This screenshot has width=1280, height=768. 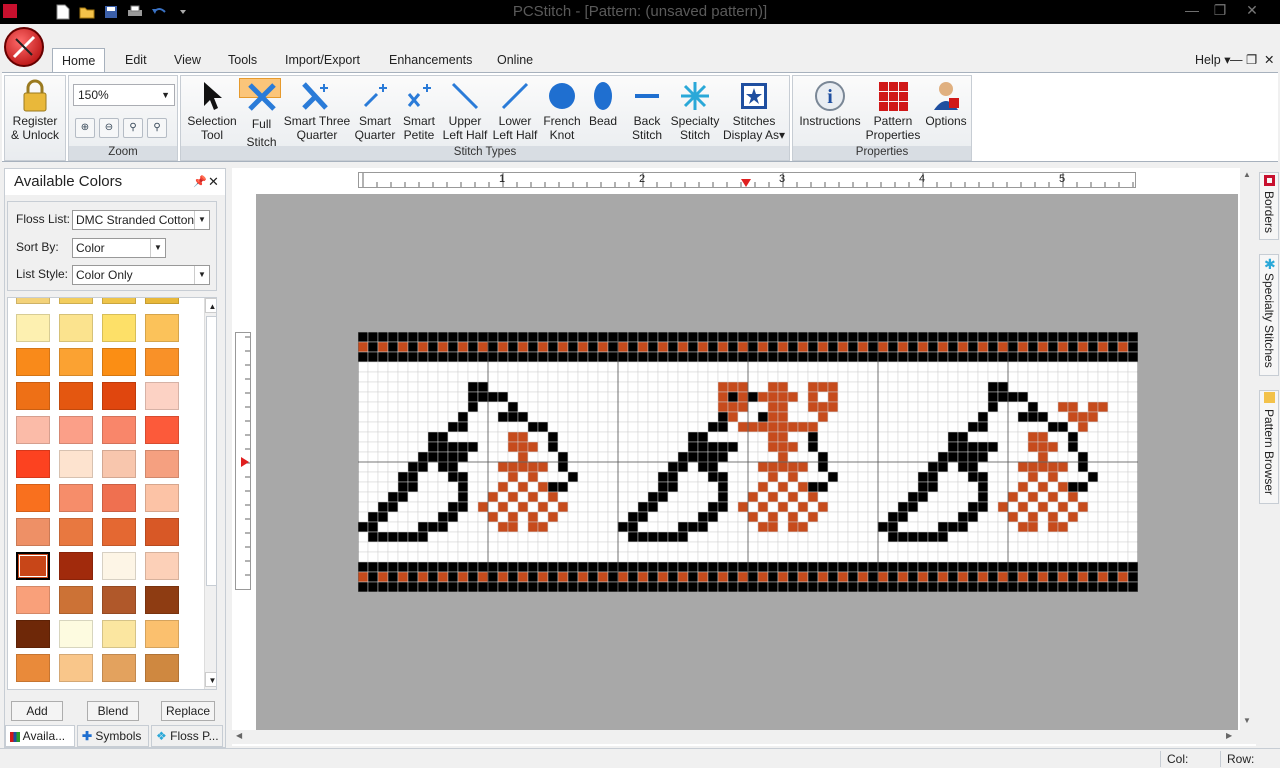 What do you see at coordinates (157, 128) in the screenshot?
I see `zoom-actual-icon: ⚲` at bounding box center [157, 128].